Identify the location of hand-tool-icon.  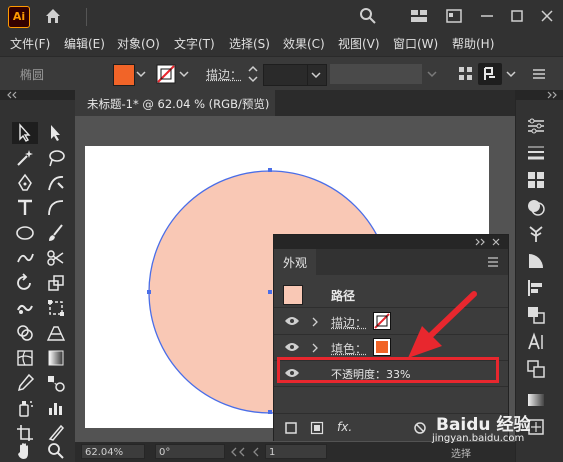
(25, 451).